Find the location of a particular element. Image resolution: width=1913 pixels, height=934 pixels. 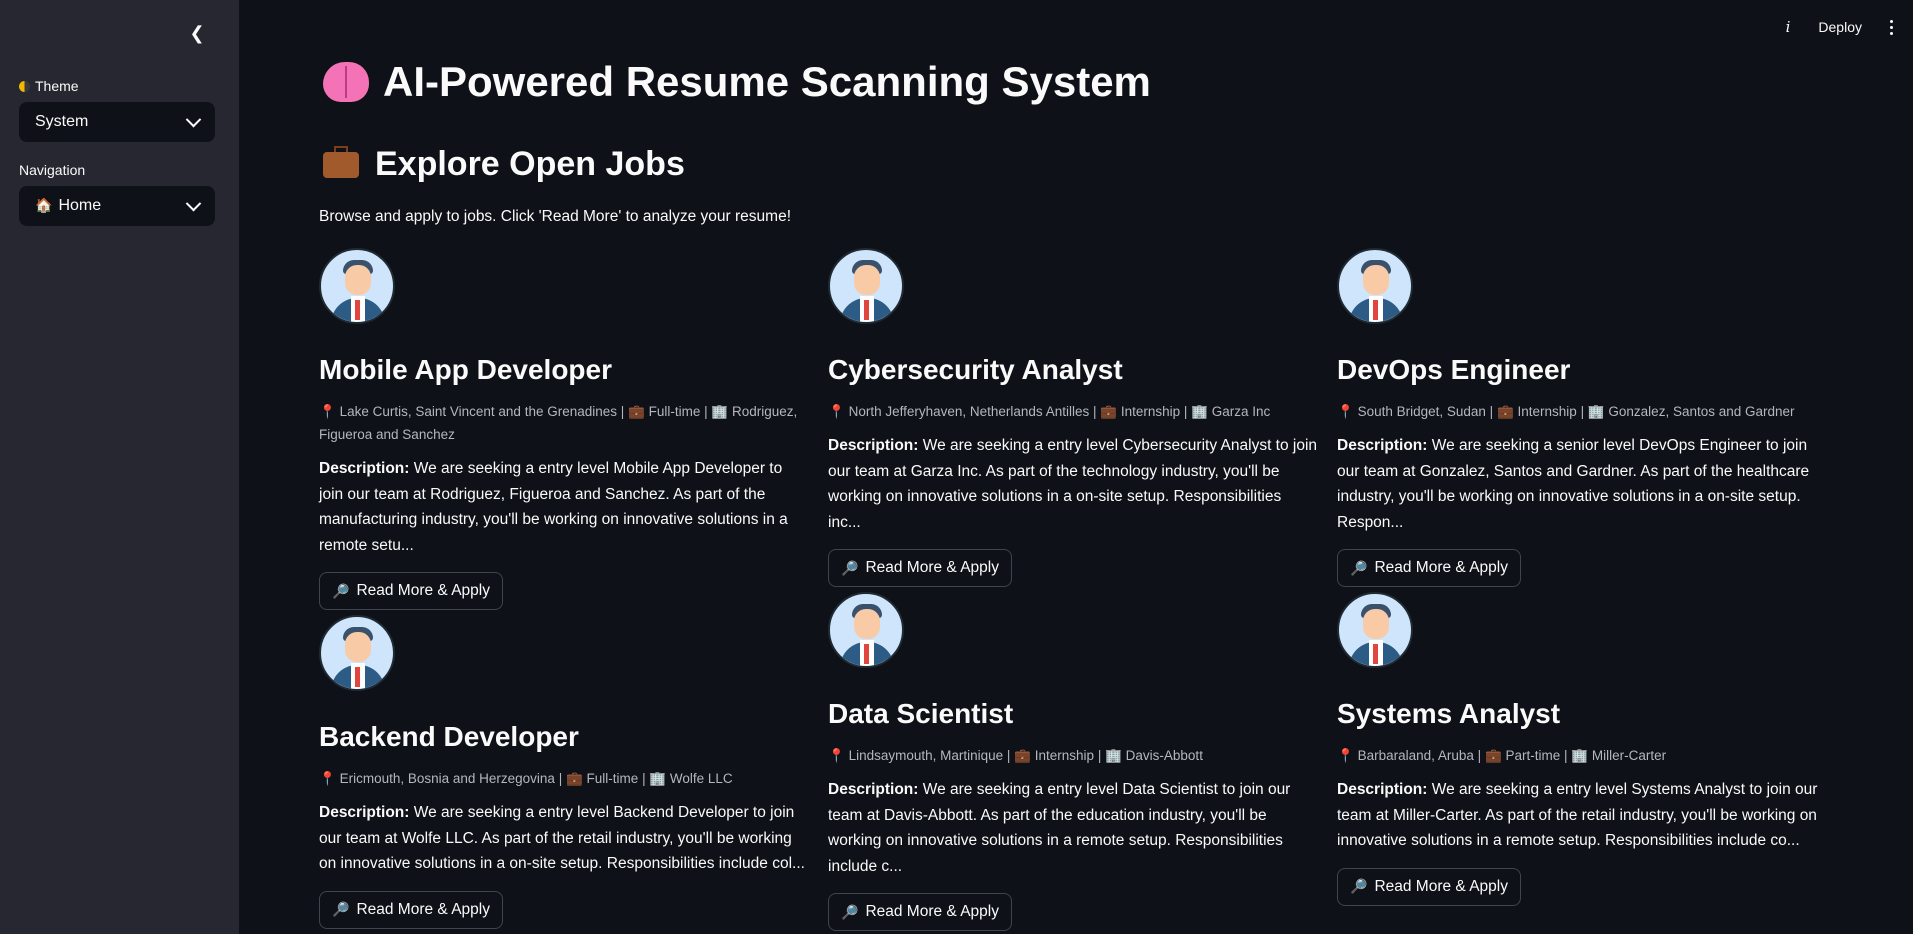

top-toolbar: i Deploy is located at coordinates (1839, 27).